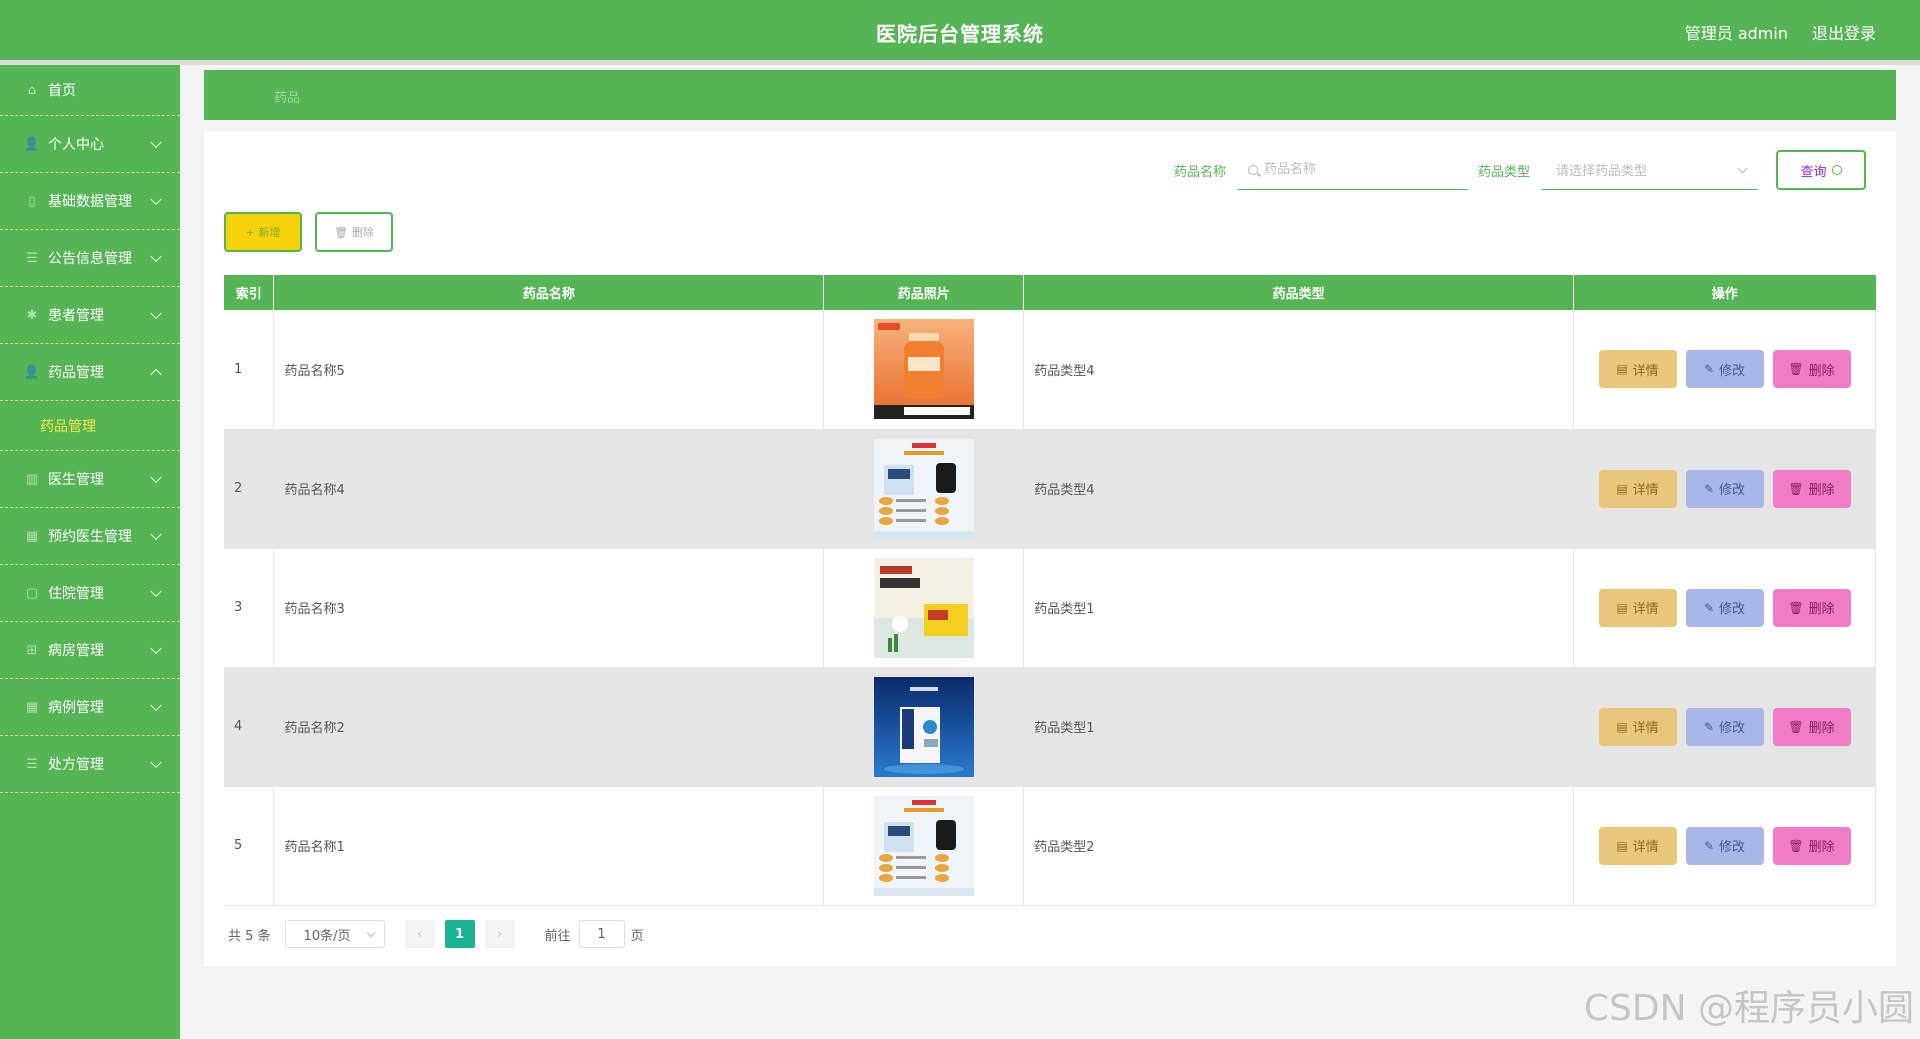  Describe the element at coordinates (90, 258) in the screenshot. I see `sidebar-item-notice: ☰ 公告信息管理` at that location.